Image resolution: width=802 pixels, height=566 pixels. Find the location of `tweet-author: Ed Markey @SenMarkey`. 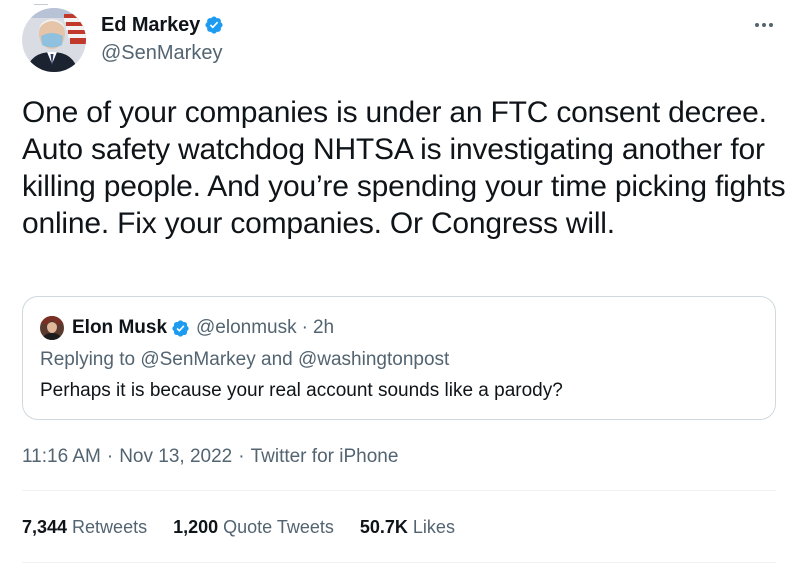

tweet-author: Ed Markey @SenMarkey is located at coordinates (162, 38).